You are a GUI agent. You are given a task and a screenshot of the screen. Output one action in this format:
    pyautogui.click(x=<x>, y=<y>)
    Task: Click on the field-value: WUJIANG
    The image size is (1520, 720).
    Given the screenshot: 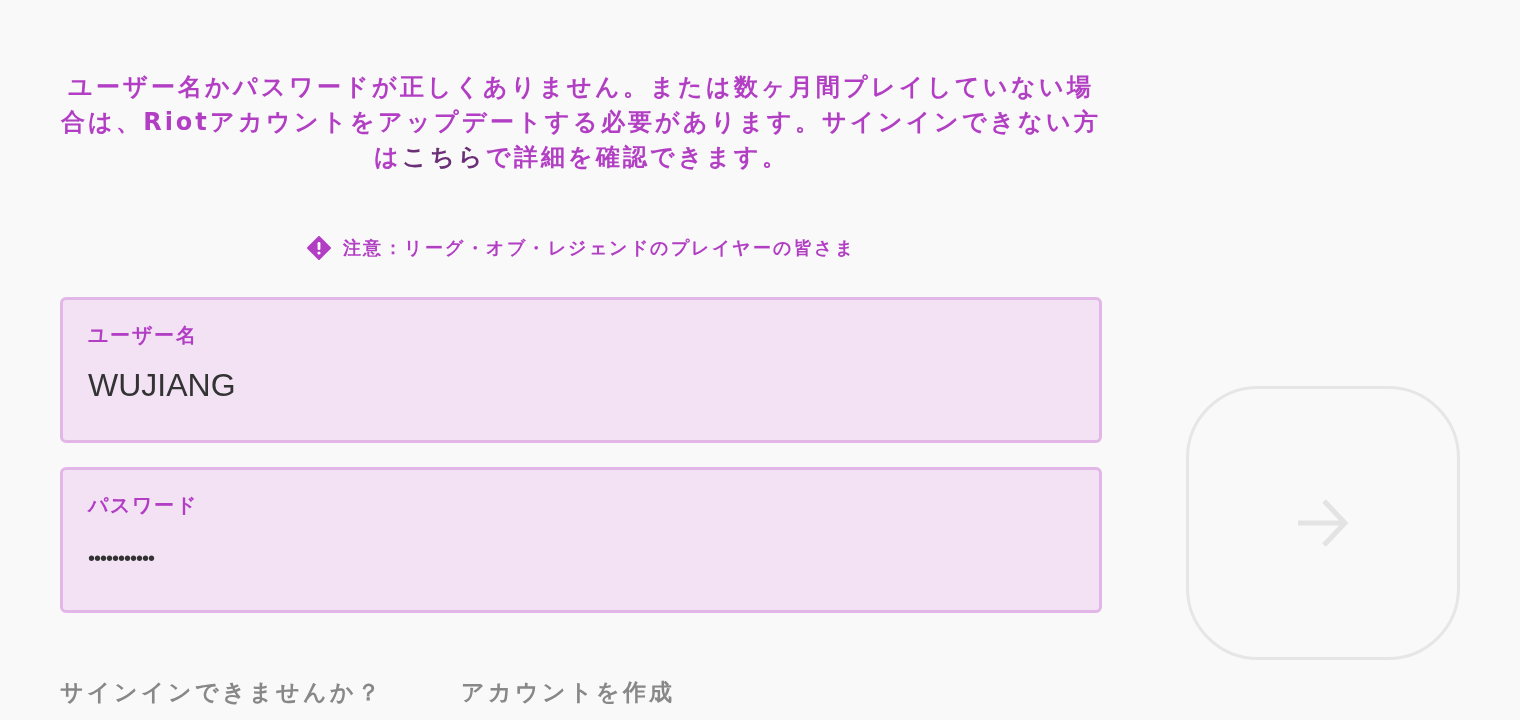 What is the action you would take?
    pyautogui.click(x=162, y=385)
    